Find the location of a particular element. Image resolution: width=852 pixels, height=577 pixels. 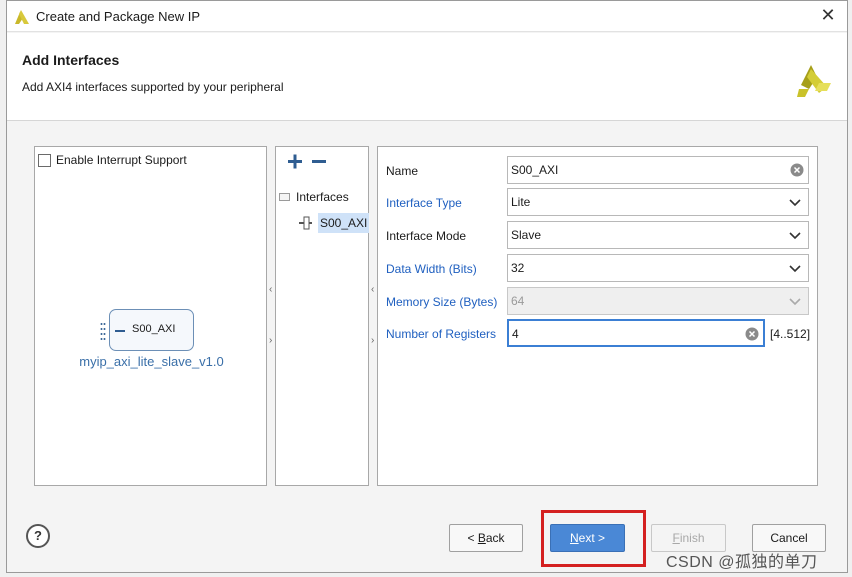

next-label-rest: ext is located at coordinates (586, 538).